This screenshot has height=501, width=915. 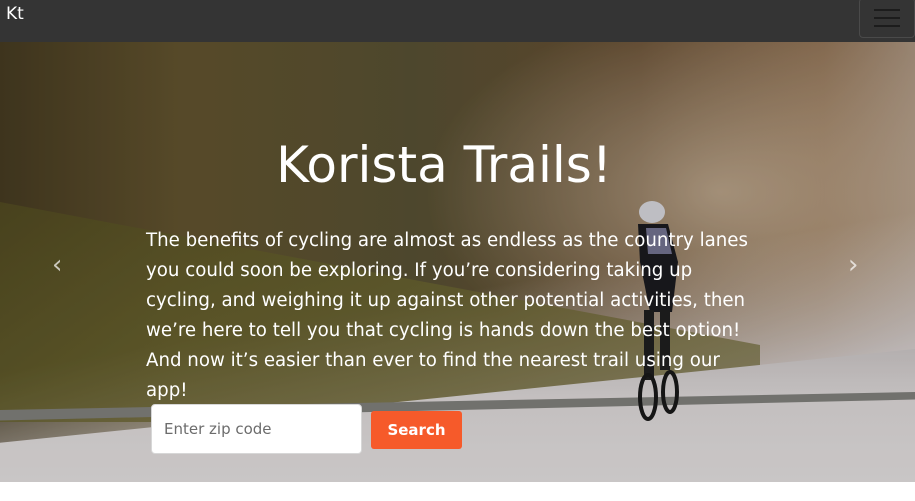 I want to click on zip-code-input, so click(x=256, y=429).